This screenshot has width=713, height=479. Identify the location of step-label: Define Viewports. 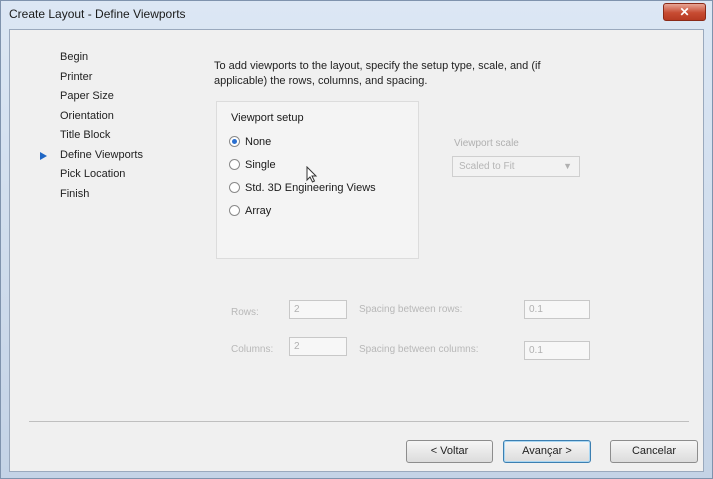
(101, 154).